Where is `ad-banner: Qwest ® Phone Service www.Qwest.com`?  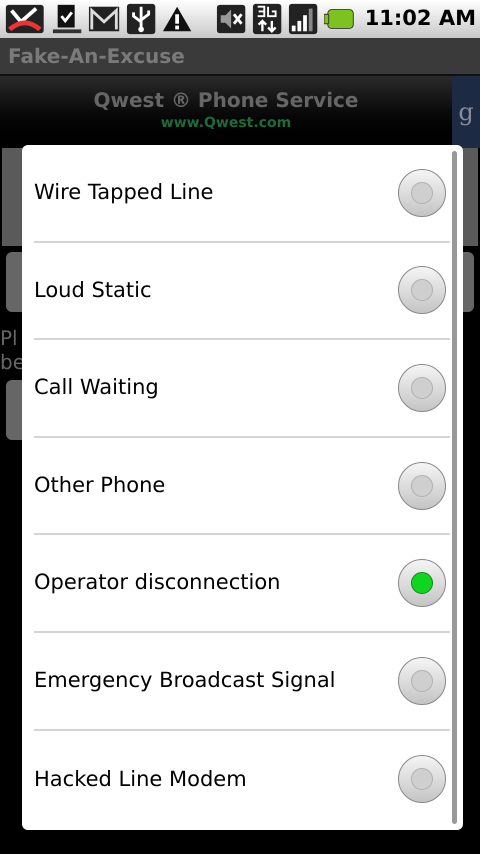 ad-banner: Qwest ® Phone Service www.Qwest.com is located at coordinates (226, 112).